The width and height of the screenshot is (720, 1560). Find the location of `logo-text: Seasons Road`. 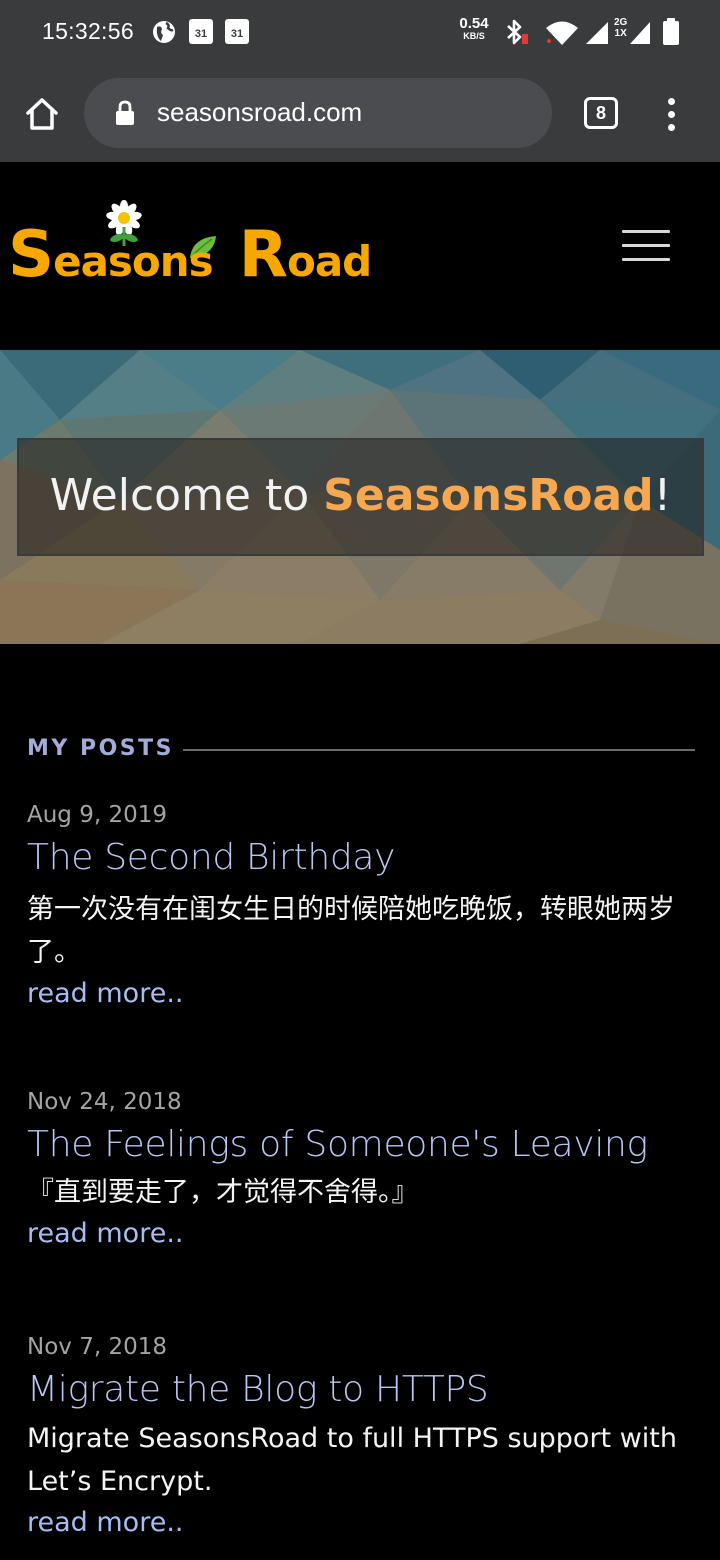

logo-text: Seasons Road is located at coordinates (190, 255).